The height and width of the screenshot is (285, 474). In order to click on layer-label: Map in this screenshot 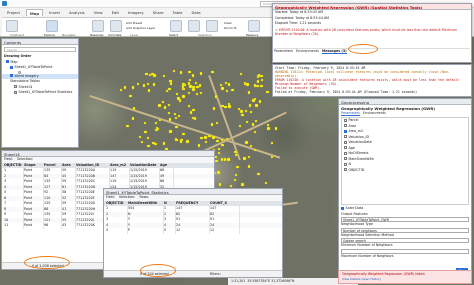, I will do `click(14, 61)`.